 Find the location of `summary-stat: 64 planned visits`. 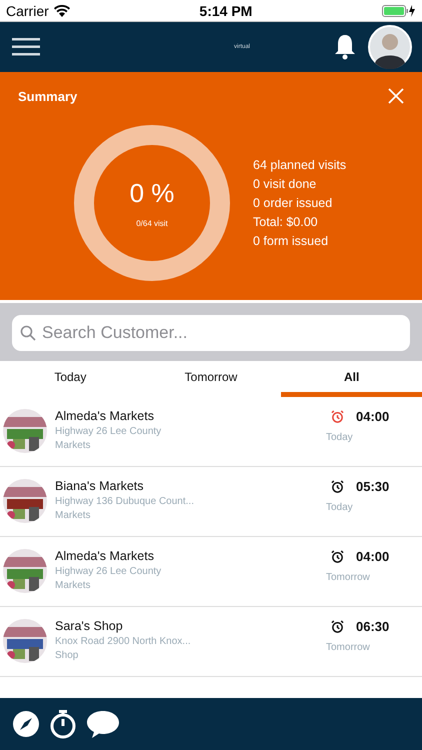

summary-stat: 64 planned visits is located at coordinates (299, 165).